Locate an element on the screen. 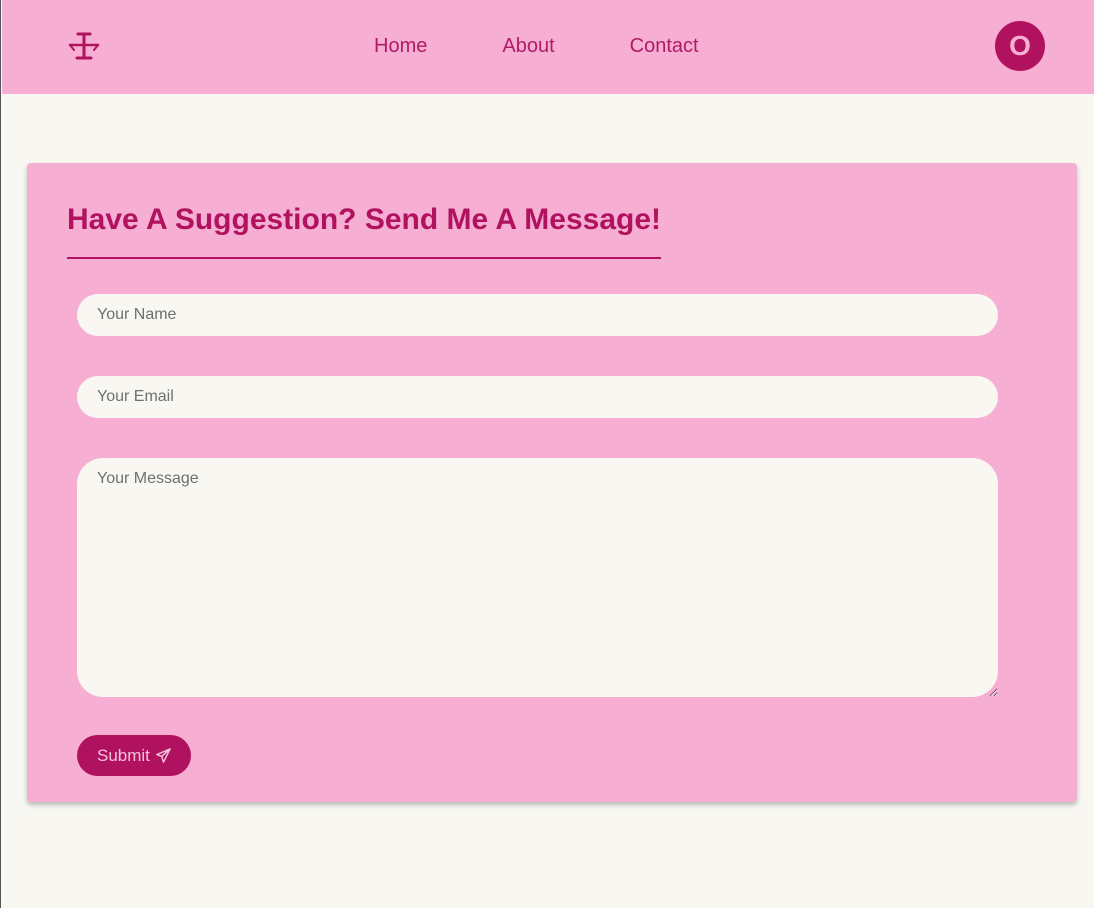 This screenshot has height=908, width=1094. navbar: Home About Contact O is located at coordinates (548, 47).